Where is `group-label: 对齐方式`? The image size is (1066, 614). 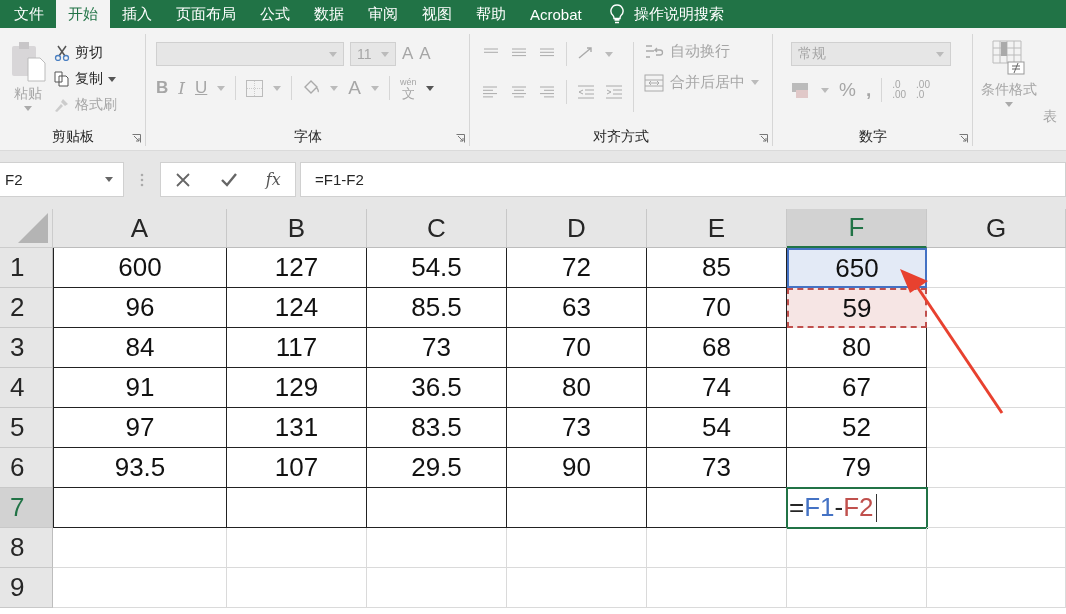
group-label: 对齐方式 is located at coordinates (621, 136).